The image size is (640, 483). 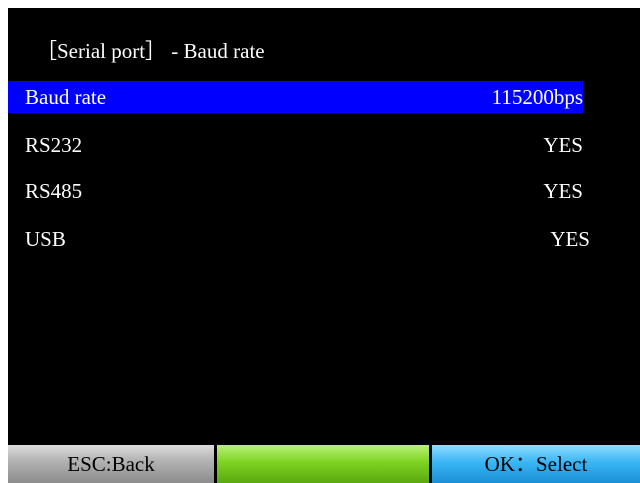 What do you see at coordinates (295, 145) in the screenshot?
I see `menu-item-rs232: RS232 YES` at bounding box center [295, 145].